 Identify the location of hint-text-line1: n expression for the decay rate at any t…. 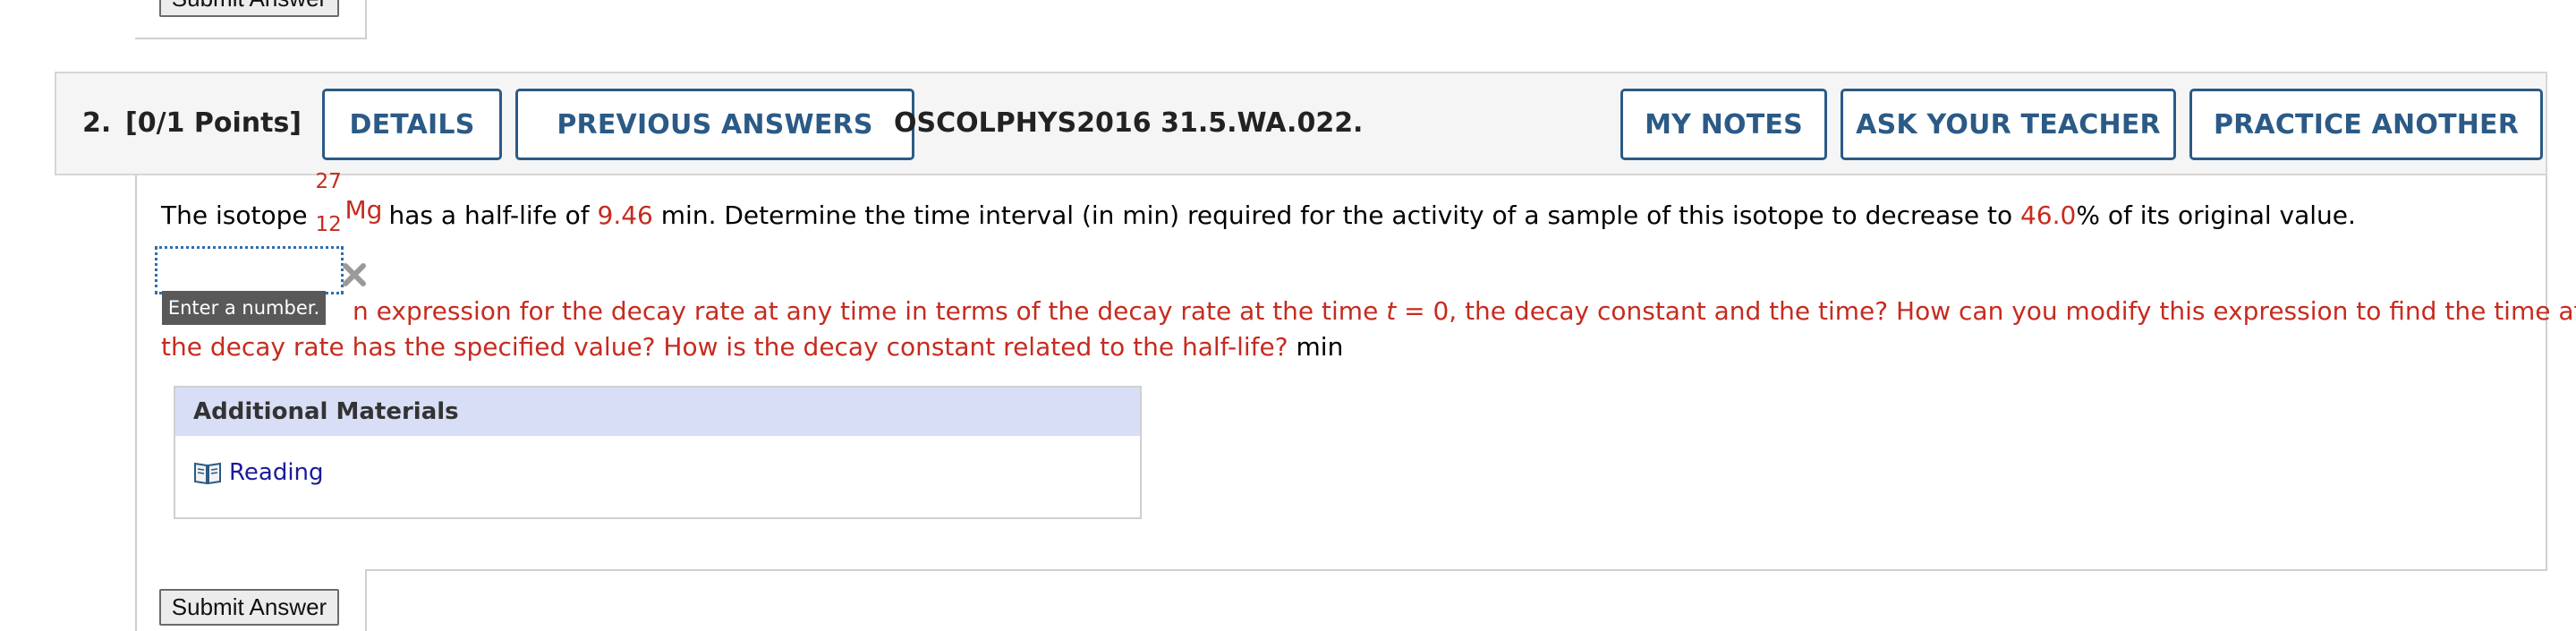
(1464, 311).